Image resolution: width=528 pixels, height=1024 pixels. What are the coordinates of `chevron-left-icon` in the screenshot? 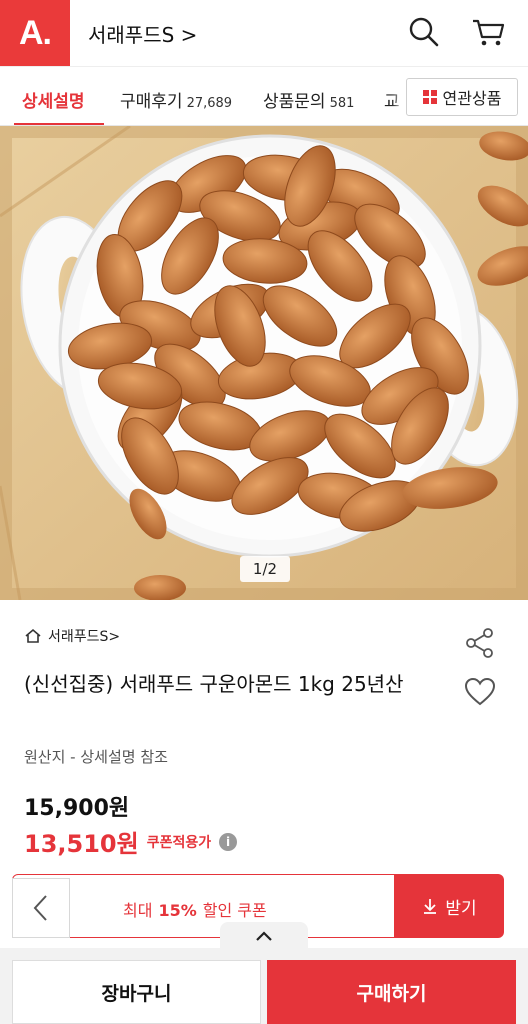 It's located at (41, 908).